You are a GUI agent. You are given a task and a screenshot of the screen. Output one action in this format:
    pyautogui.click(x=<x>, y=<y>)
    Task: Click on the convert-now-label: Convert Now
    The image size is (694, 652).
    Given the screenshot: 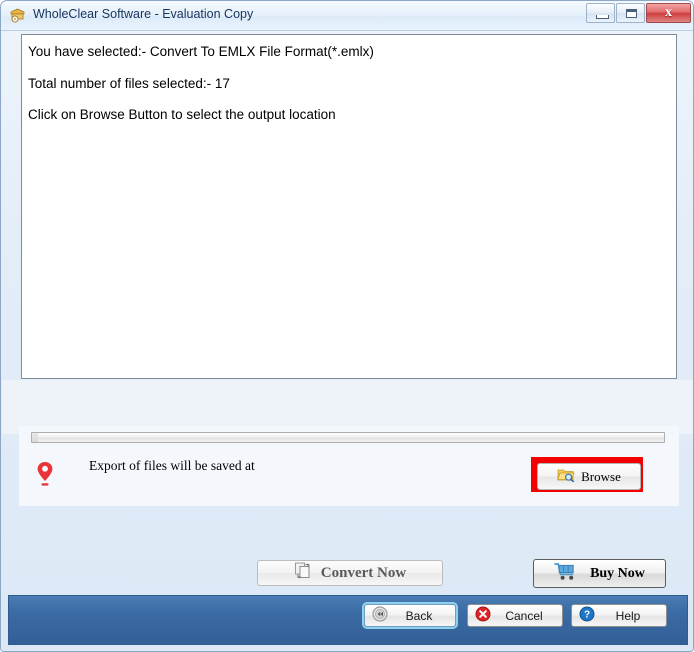 What is the action you would take?
    pyautogui.click(x=363, y=572)
    